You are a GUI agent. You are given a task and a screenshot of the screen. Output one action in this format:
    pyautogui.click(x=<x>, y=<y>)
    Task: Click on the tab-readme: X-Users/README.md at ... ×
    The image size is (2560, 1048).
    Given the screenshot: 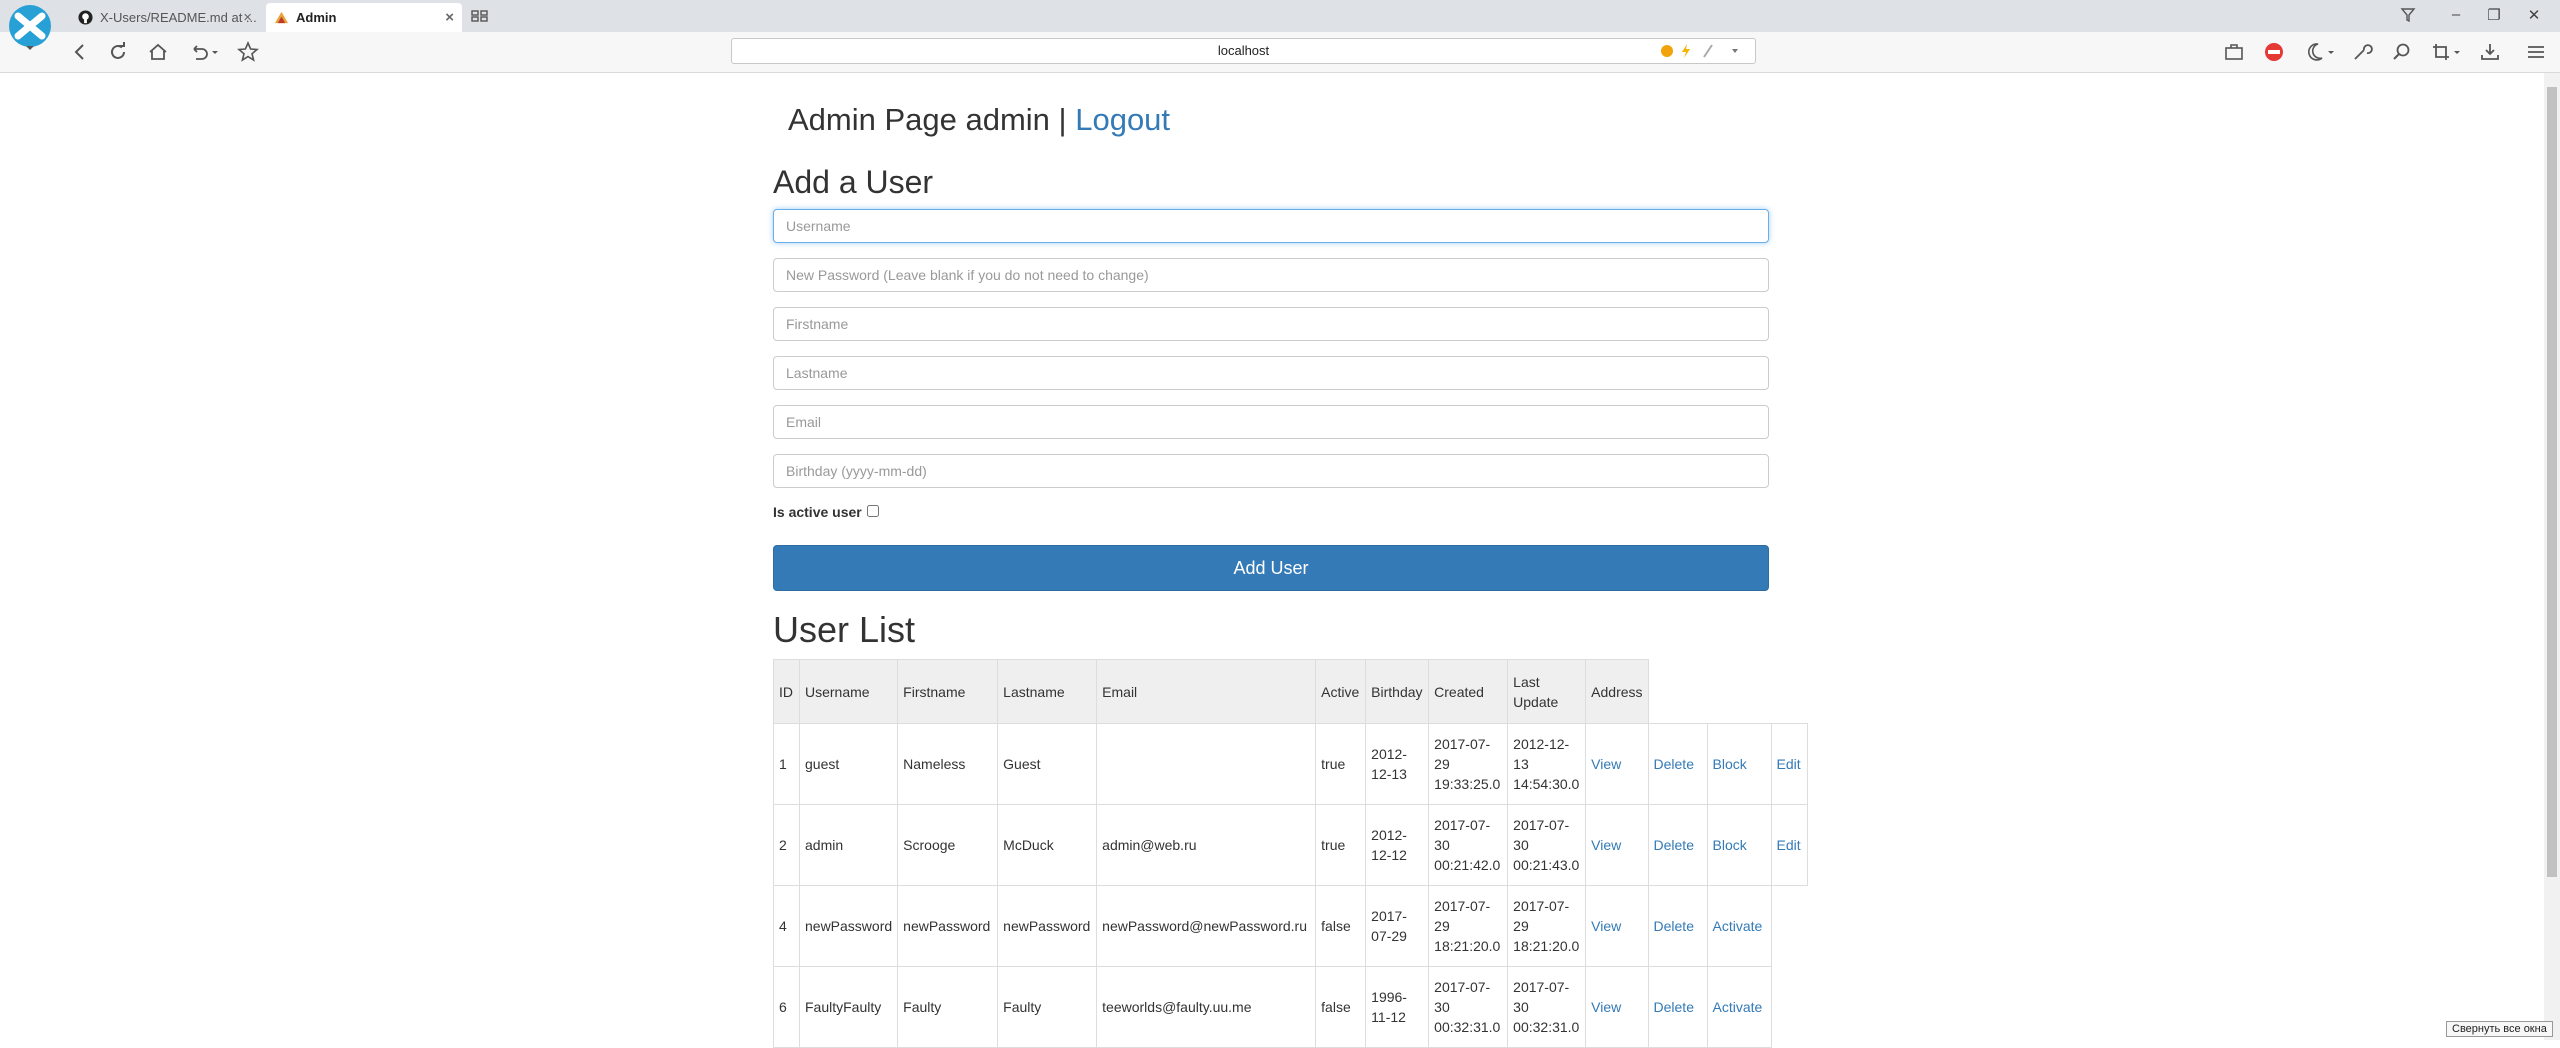 What is the action you would take?
    pyautogui.click(x=165, y=17)
    